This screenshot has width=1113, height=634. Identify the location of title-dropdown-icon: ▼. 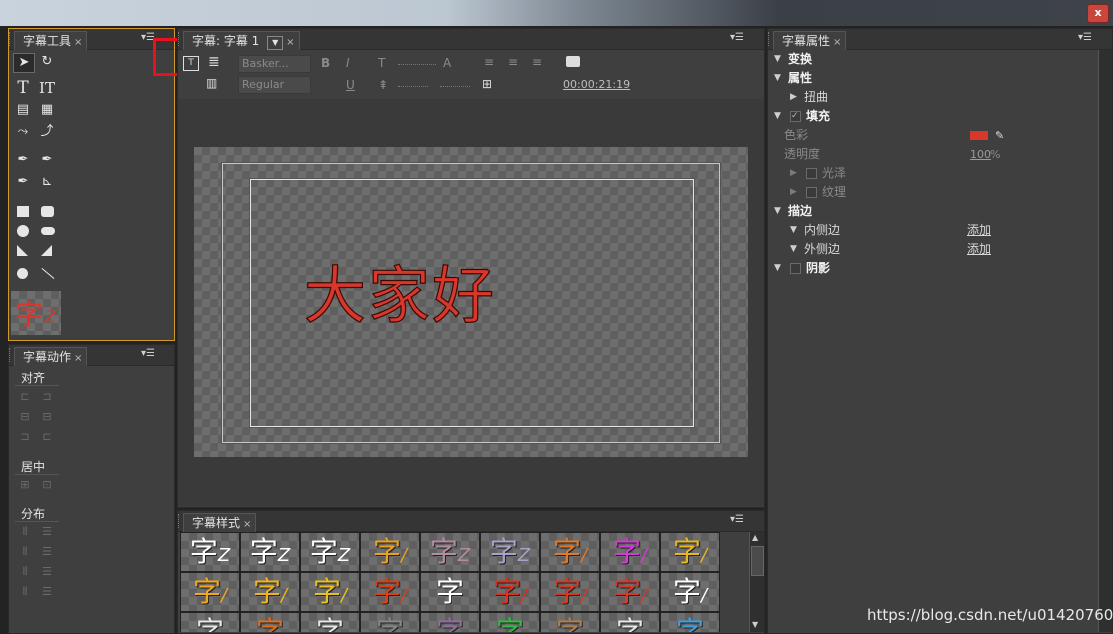
(275, 43).